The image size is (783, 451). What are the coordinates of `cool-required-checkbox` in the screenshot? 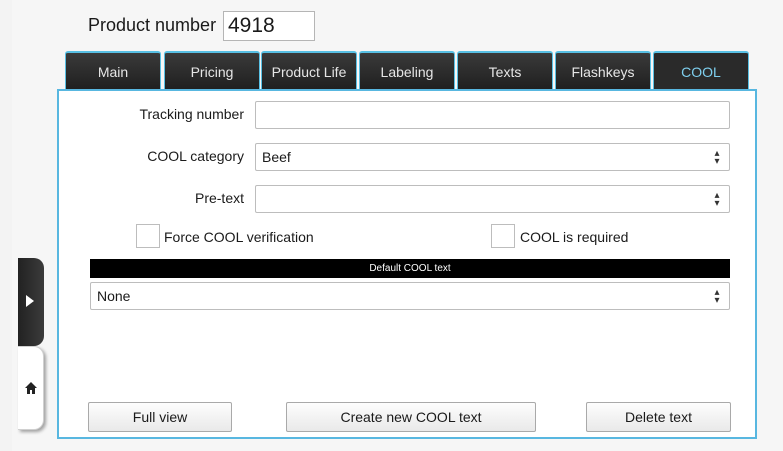 It's located at (503, 236).